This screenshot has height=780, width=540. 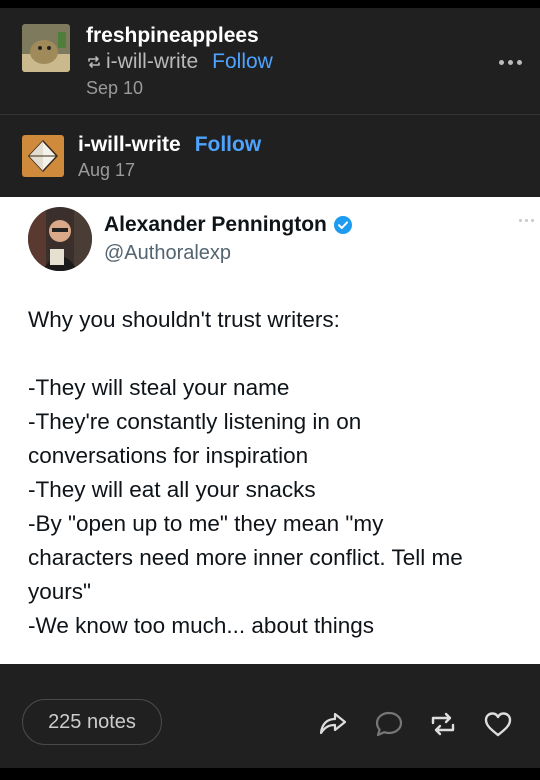 What do you see at coordinates (333, 723) in the screenshot?
I see `share-icon` at bounding box center [333, 723].